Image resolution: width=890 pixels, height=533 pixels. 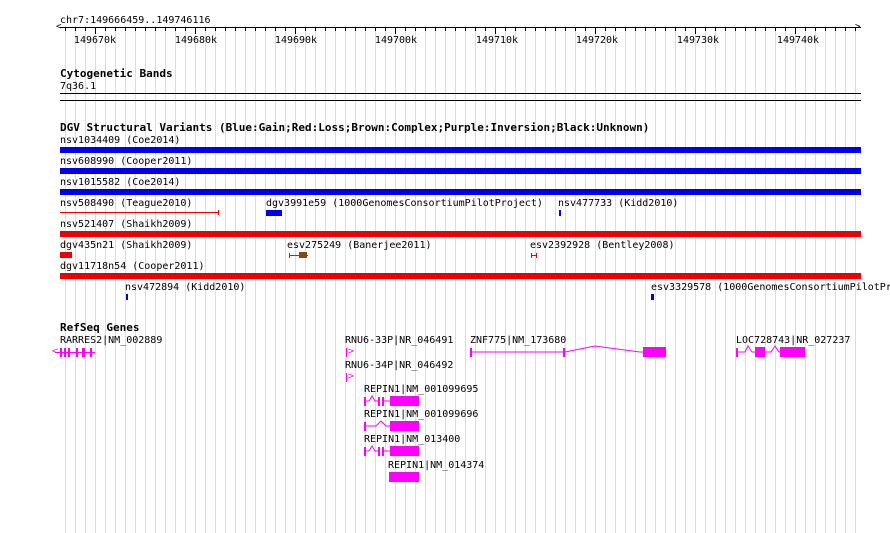 What do you see at coordinates (296, 40) in the screenshot?
I see `tick-label: 149690k` at bounding box center [296, 40].